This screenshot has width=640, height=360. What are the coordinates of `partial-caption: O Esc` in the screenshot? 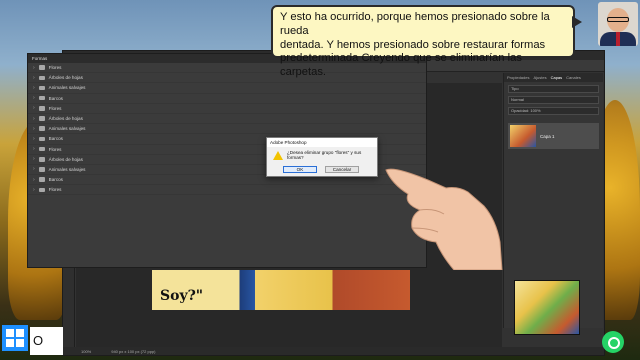 It's located at (46, 341).